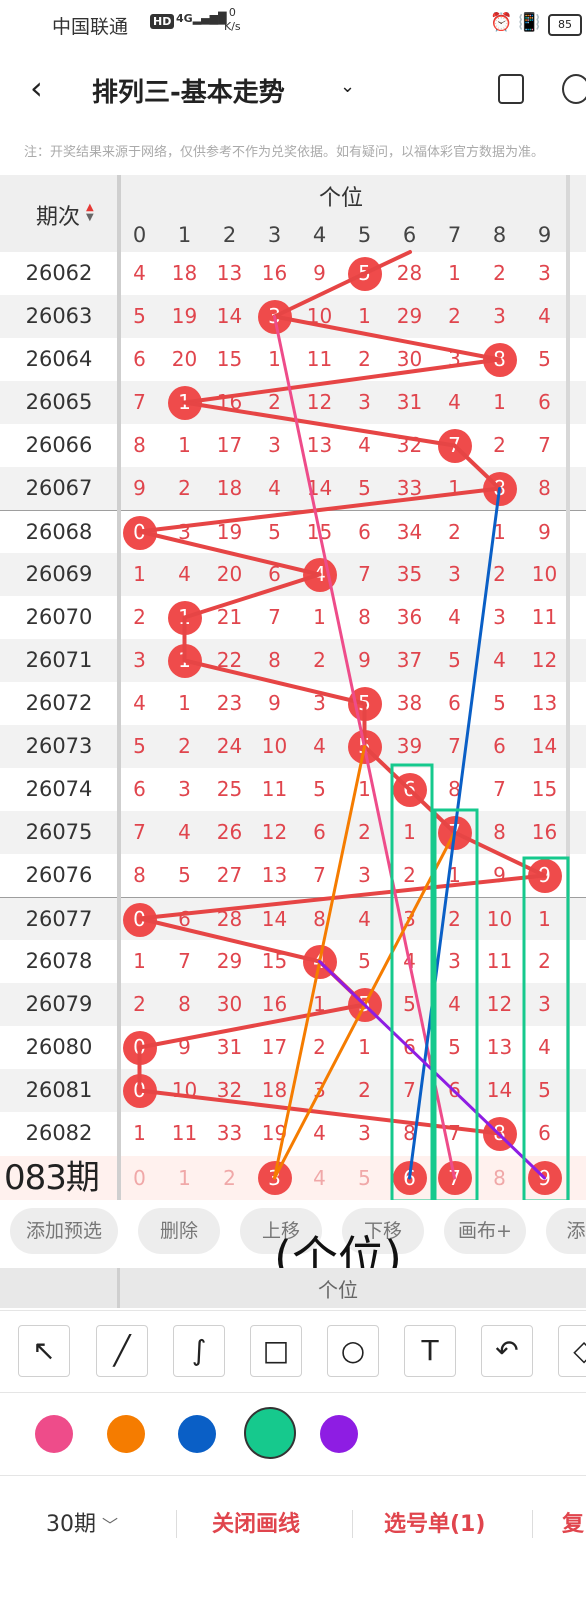  I want to click on color-swatch-blue, so click(197, 1434).